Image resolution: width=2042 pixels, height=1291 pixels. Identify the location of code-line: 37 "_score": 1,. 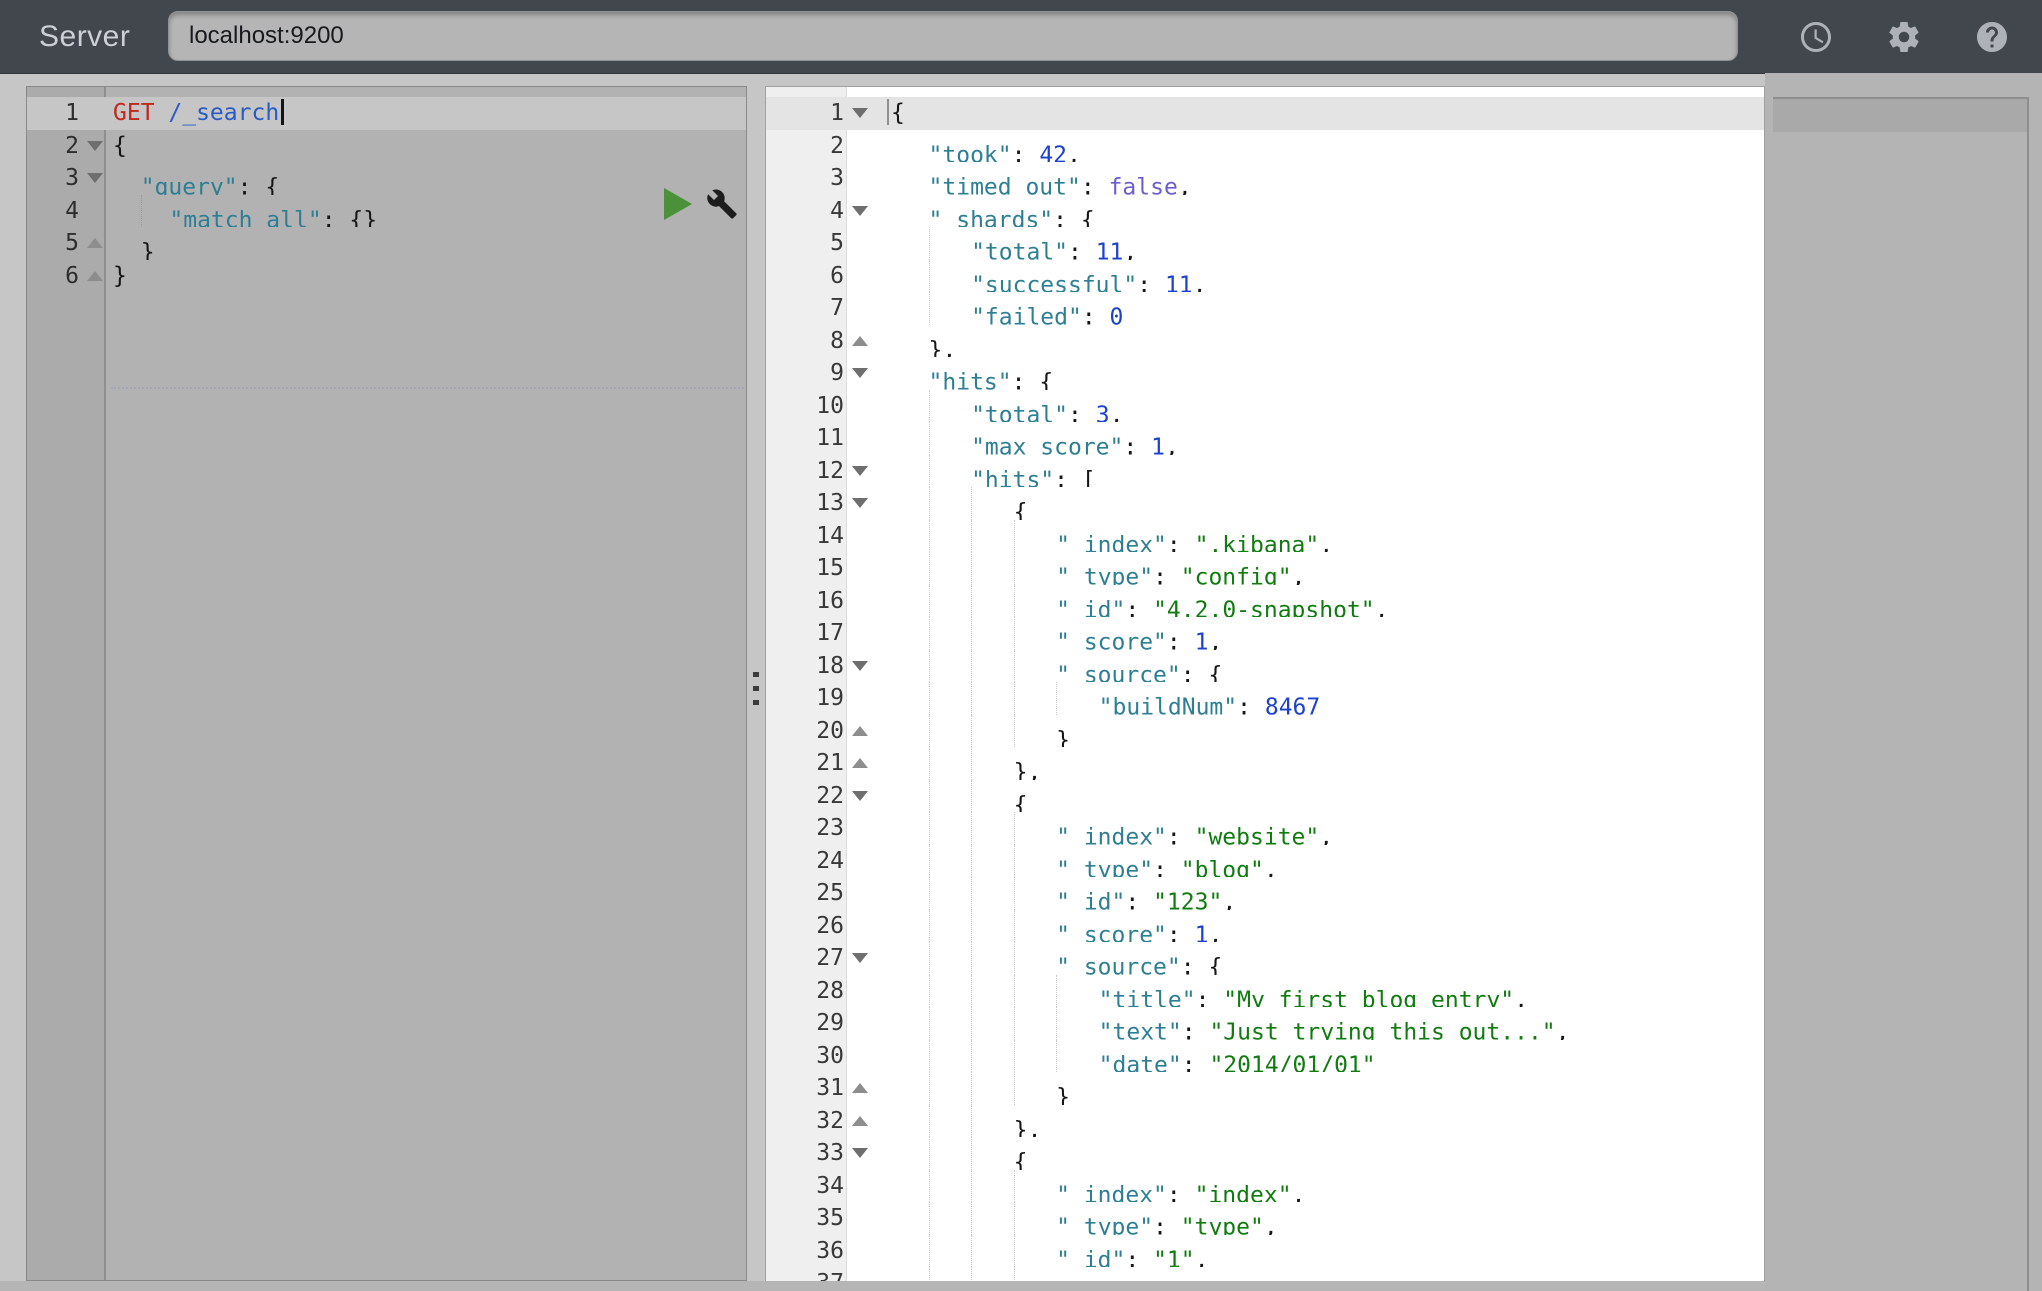
(1265, 1274).